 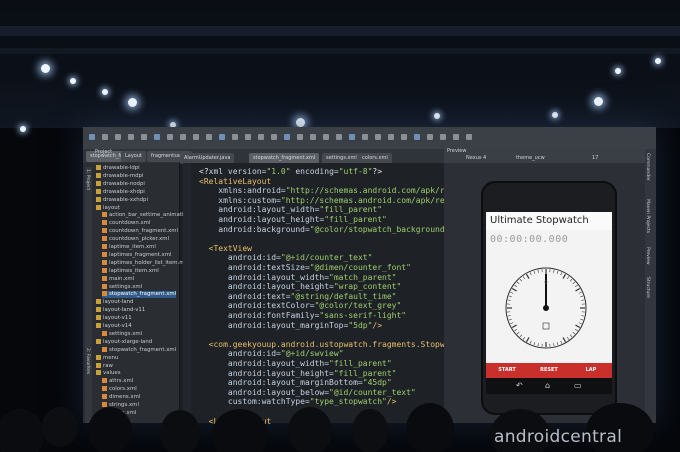 What do you see at coordinates (107, 358) in the screenshot?
I see `tree-folder: menu` at bounding box center [107, 358].